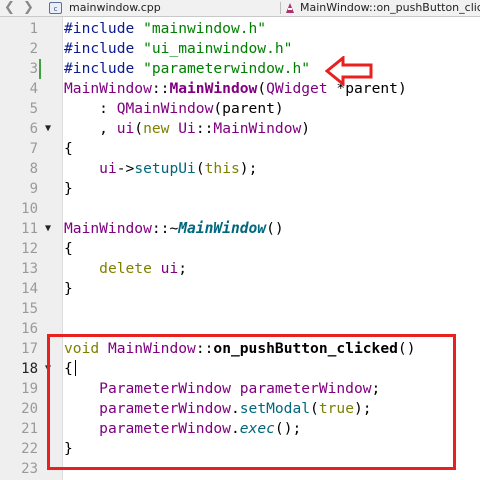  What do you see at coordinates (174, 108) in the screenshot?
I see `code-line-5: : QMainWindow(parent)` at bounding box center [174, 108].